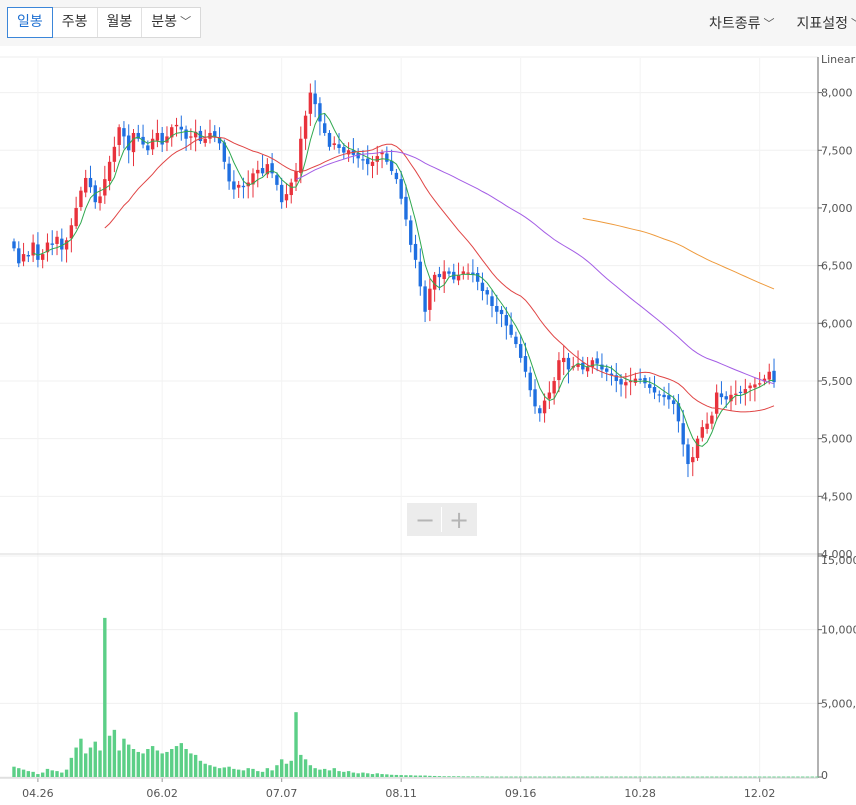 The height and width of the screenshot is (805, 856). What do you see at coordinates (398, 793) in the screenshot?
I see `date-axis-labels: 04.26 06.02 07.07 08.11 09.16 10.28 12.02` at bounding box center [398, 793].